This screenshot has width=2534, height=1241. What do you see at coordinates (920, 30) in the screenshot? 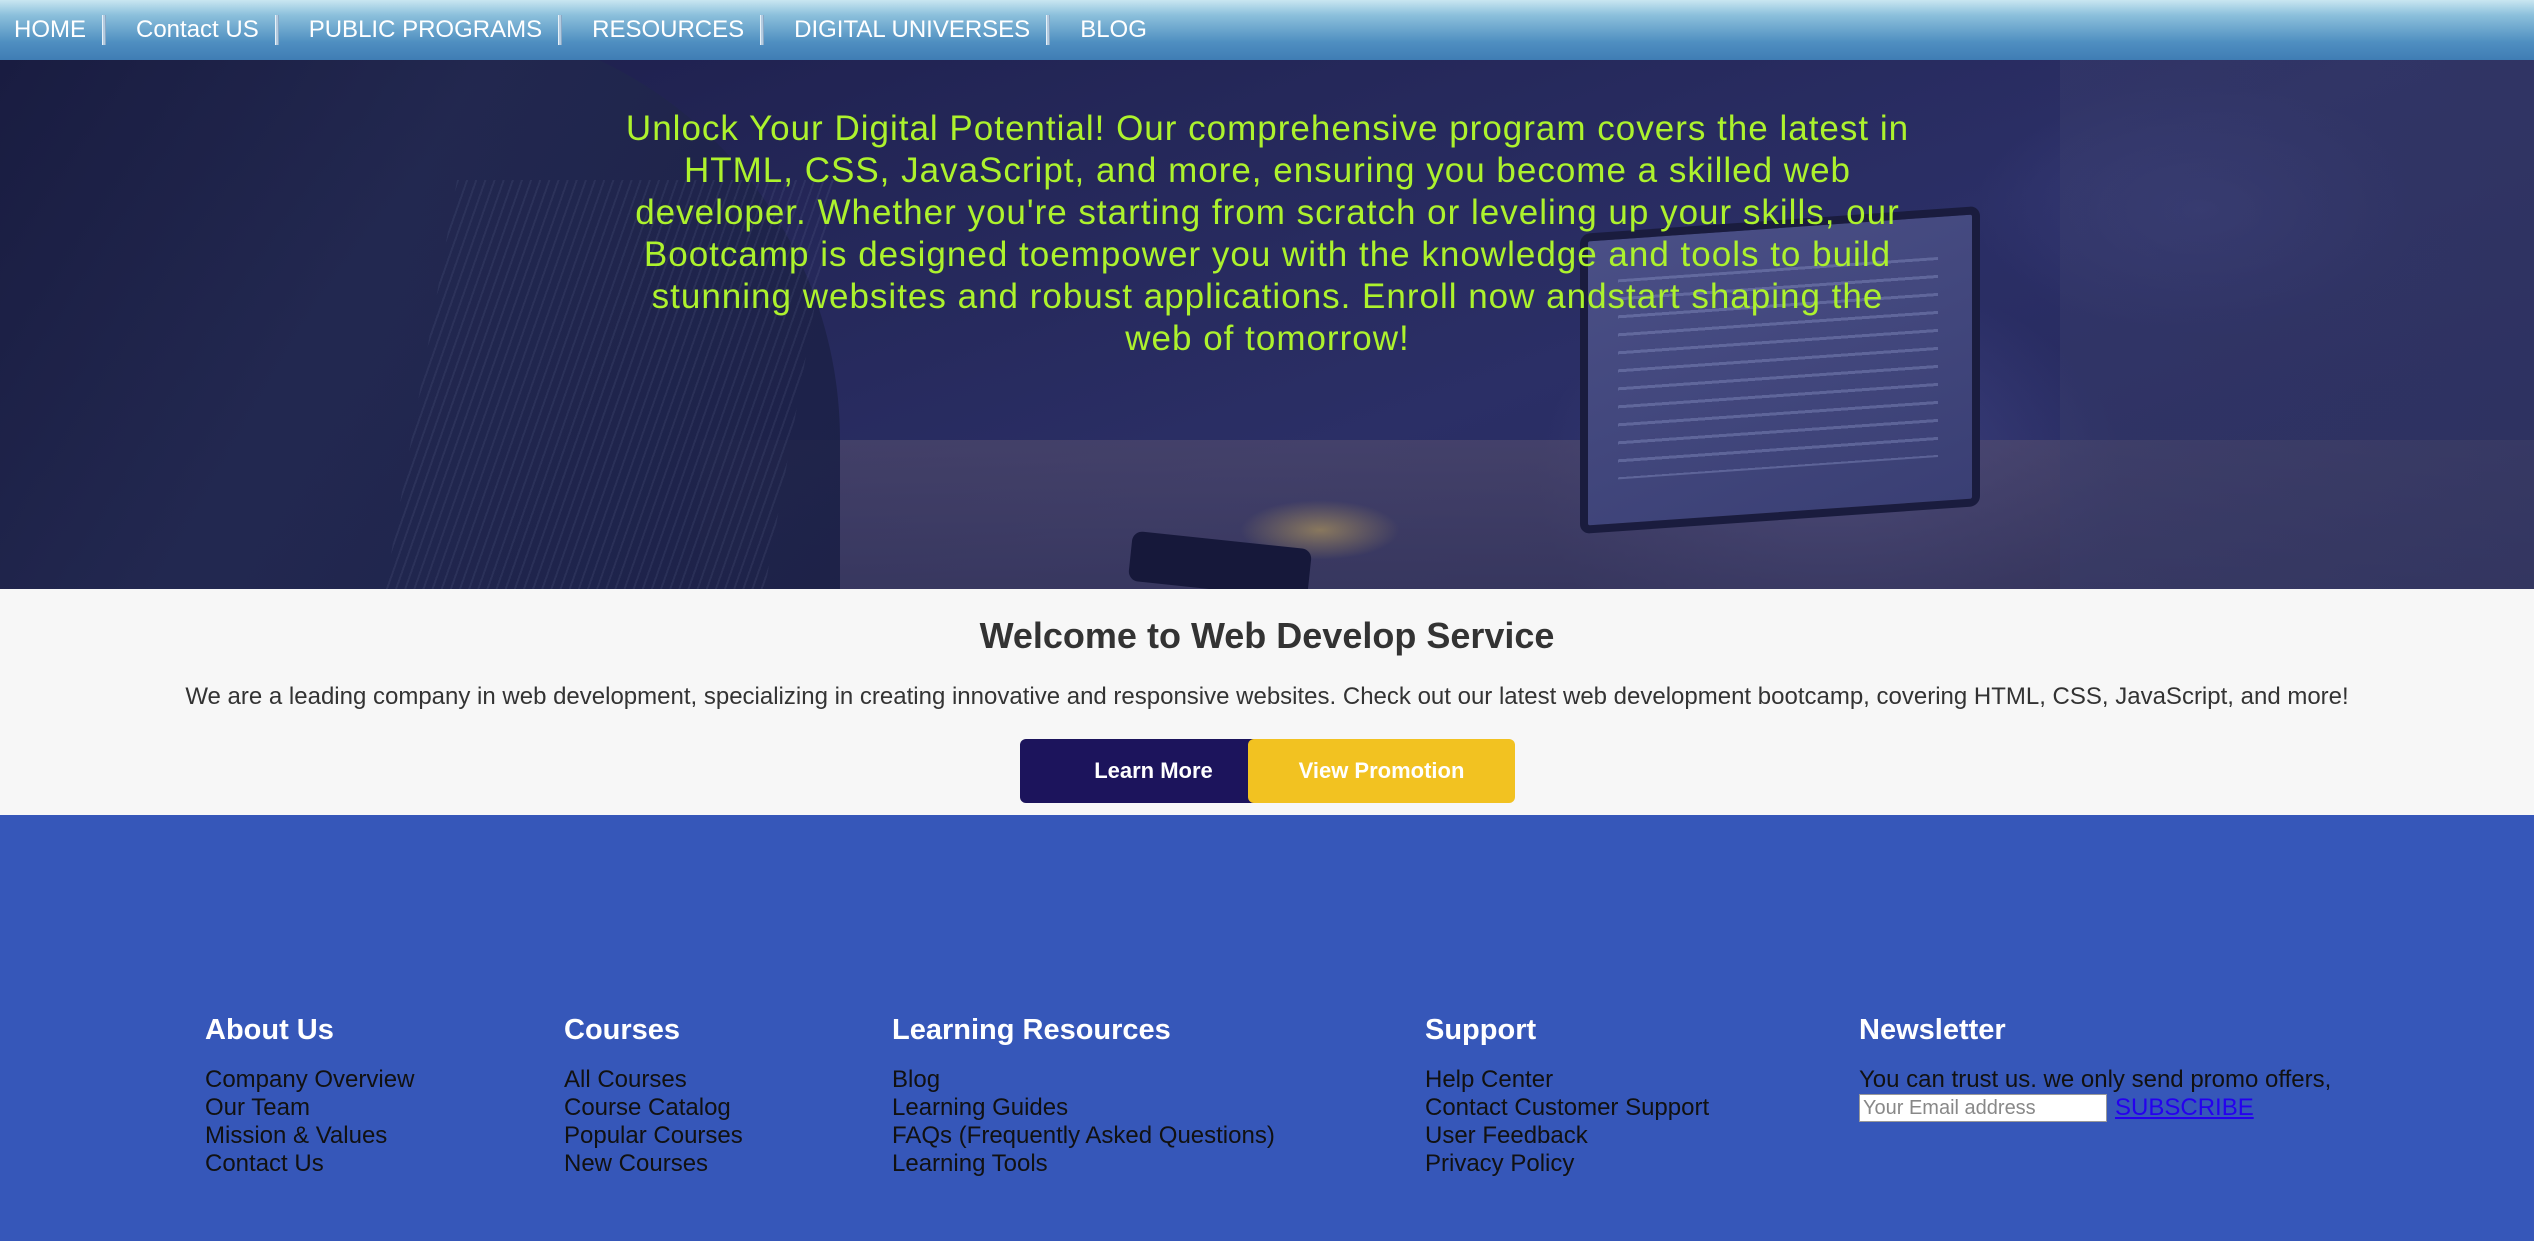
I see `nav-digital-universes: DIGITAL UNIVERSES` at bounding box center [920, 30].